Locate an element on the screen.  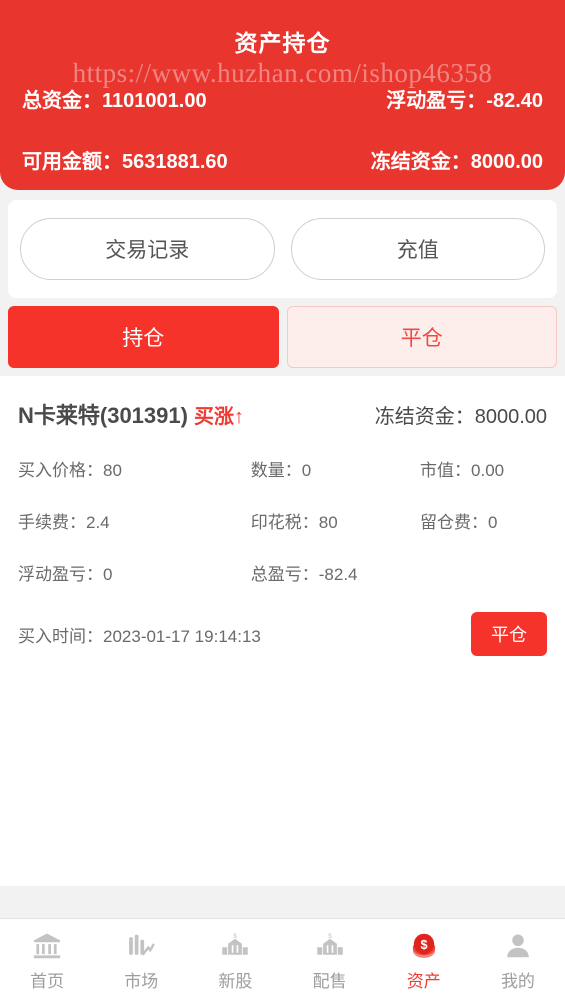
total-funds-stat: 总资金：1101001.00 is located at coordinates (114, 98).